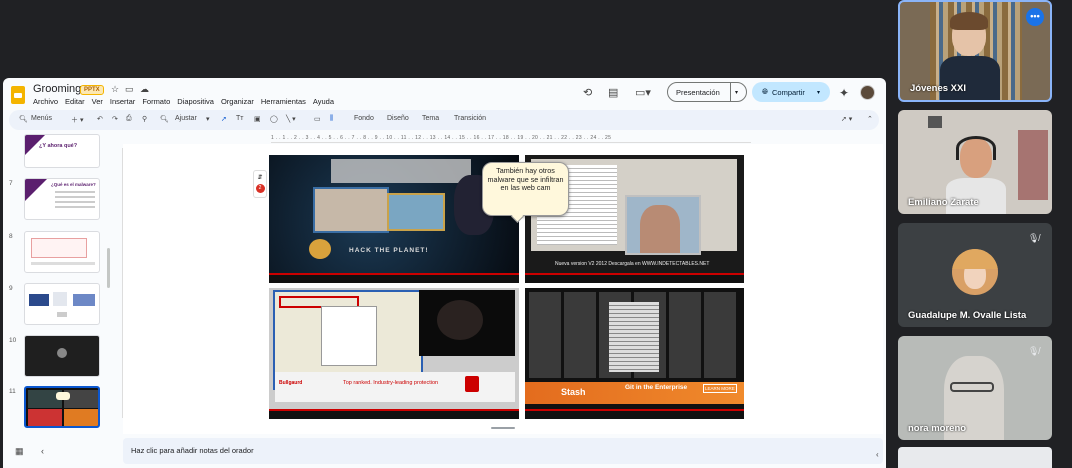 The width and height of the screenshot is (1072, 468). Describe the element at coordinates (195, 101) in the screenshot. I see `menu-diapositiva: Diapositiva` at that location.